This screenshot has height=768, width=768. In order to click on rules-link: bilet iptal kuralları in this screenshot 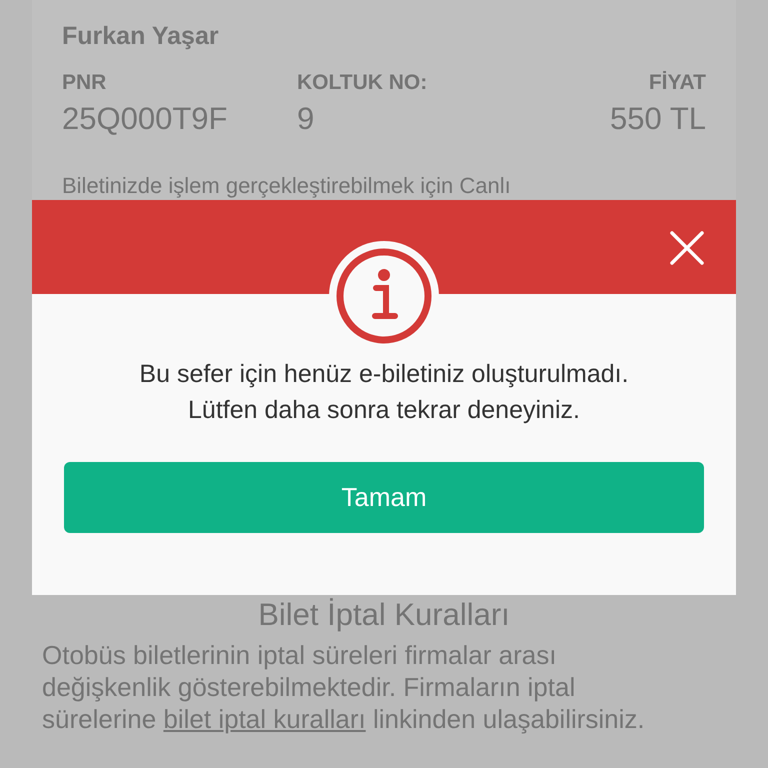, I will do `click(264, 719)`.